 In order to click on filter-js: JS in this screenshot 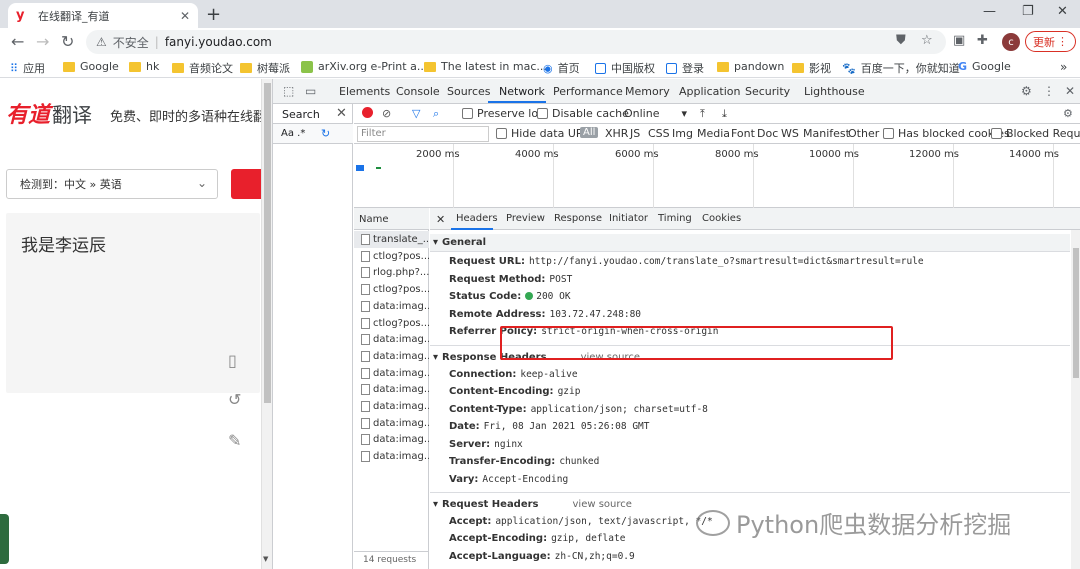, I will do `click(635, 133)`.